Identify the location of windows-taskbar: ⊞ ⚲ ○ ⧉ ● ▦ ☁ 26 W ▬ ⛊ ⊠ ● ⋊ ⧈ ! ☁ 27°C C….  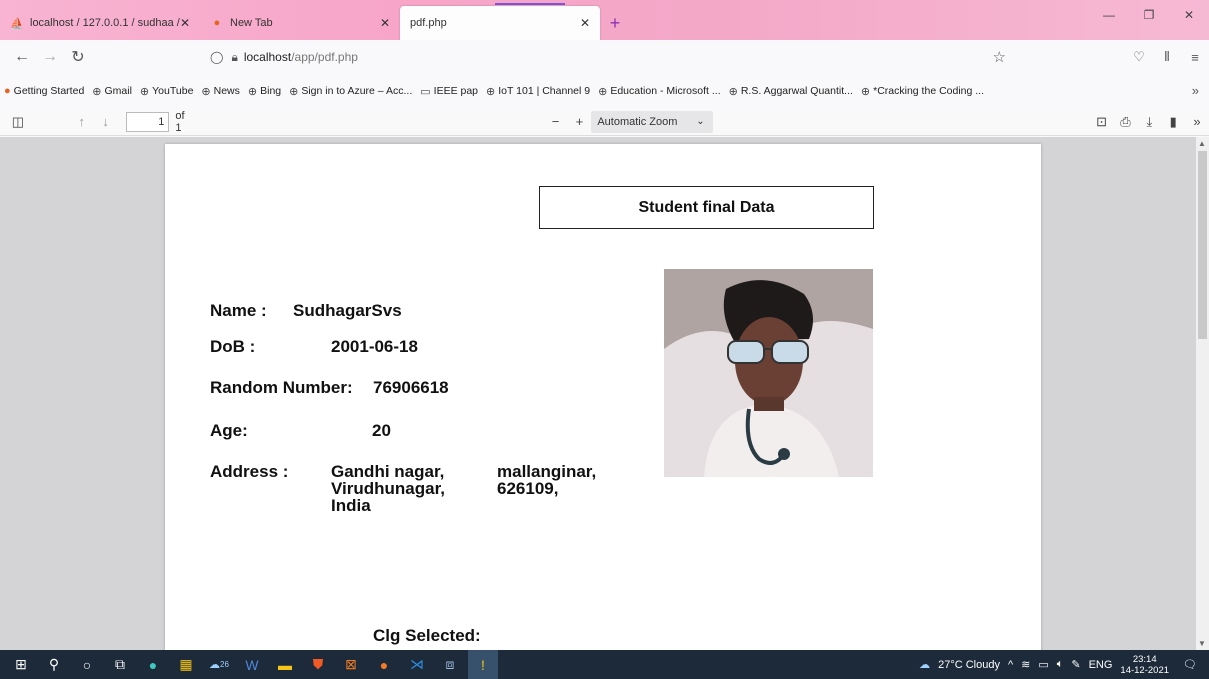
(604, 664).